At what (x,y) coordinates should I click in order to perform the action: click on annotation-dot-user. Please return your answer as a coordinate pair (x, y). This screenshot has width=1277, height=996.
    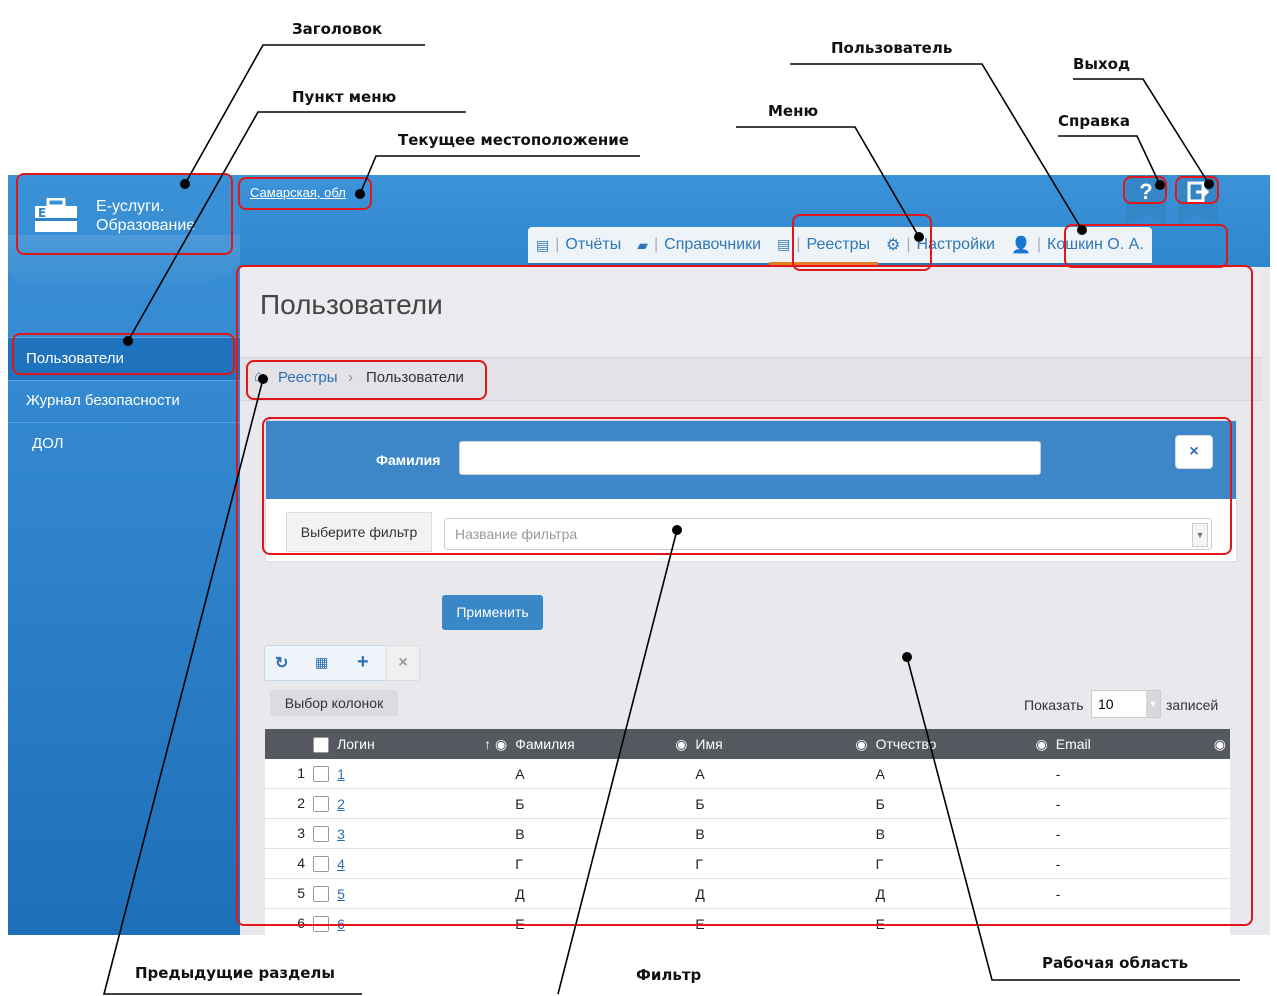
    Looking at the image, I should click on (1082, 230).